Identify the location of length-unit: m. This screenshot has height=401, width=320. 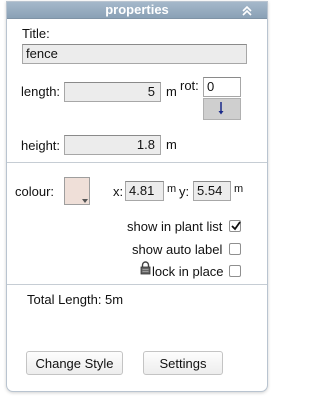
(171, 91).